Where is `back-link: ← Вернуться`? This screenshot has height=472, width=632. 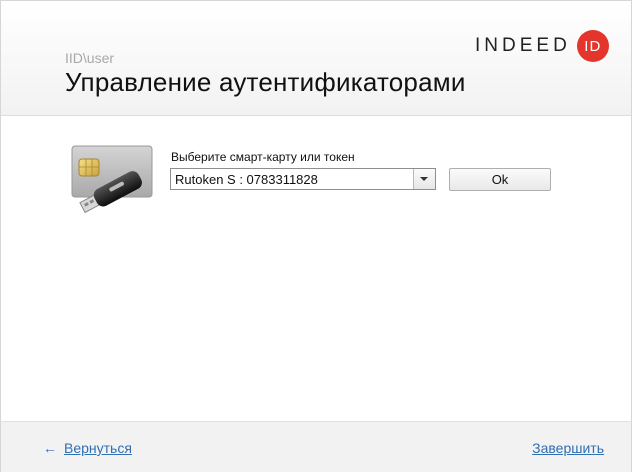
back-link: ← Вернуться is located at coordinates (87, 448).